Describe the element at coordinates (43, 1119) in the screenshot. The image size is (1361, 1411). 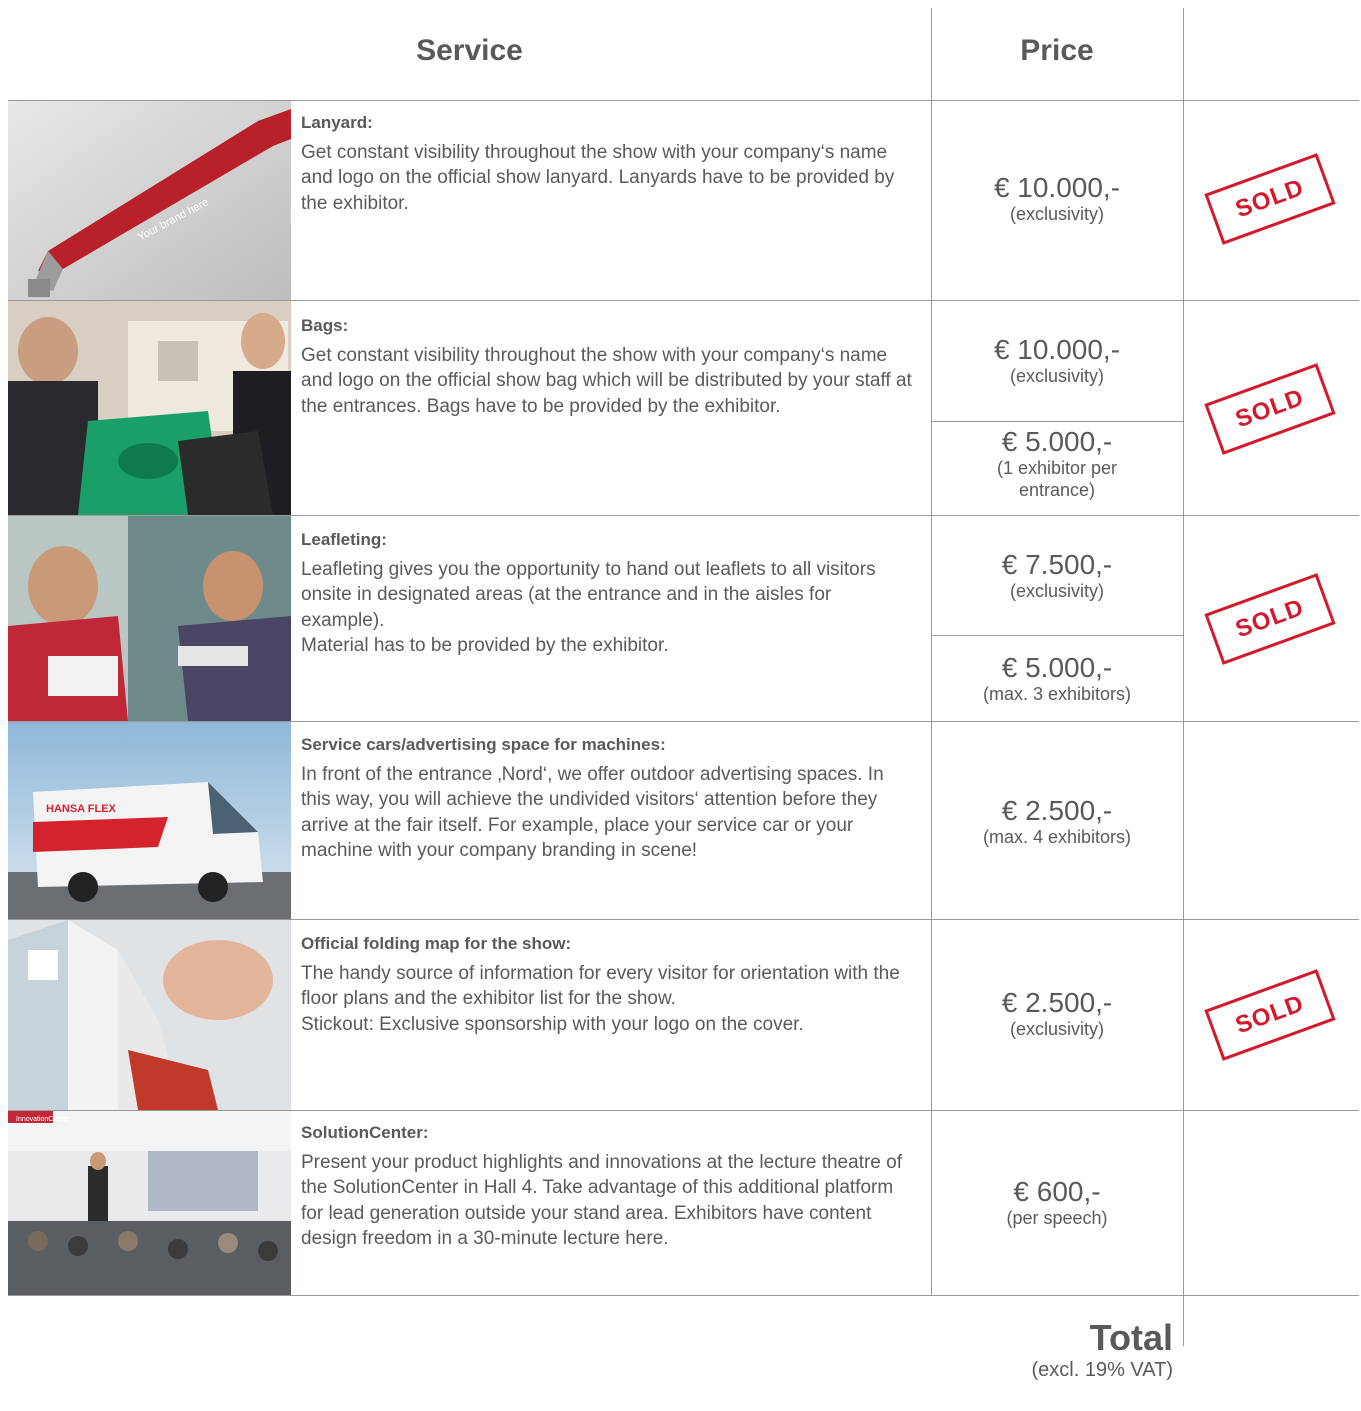
I see `venue-sign-text: InnovationCenter` at that location.